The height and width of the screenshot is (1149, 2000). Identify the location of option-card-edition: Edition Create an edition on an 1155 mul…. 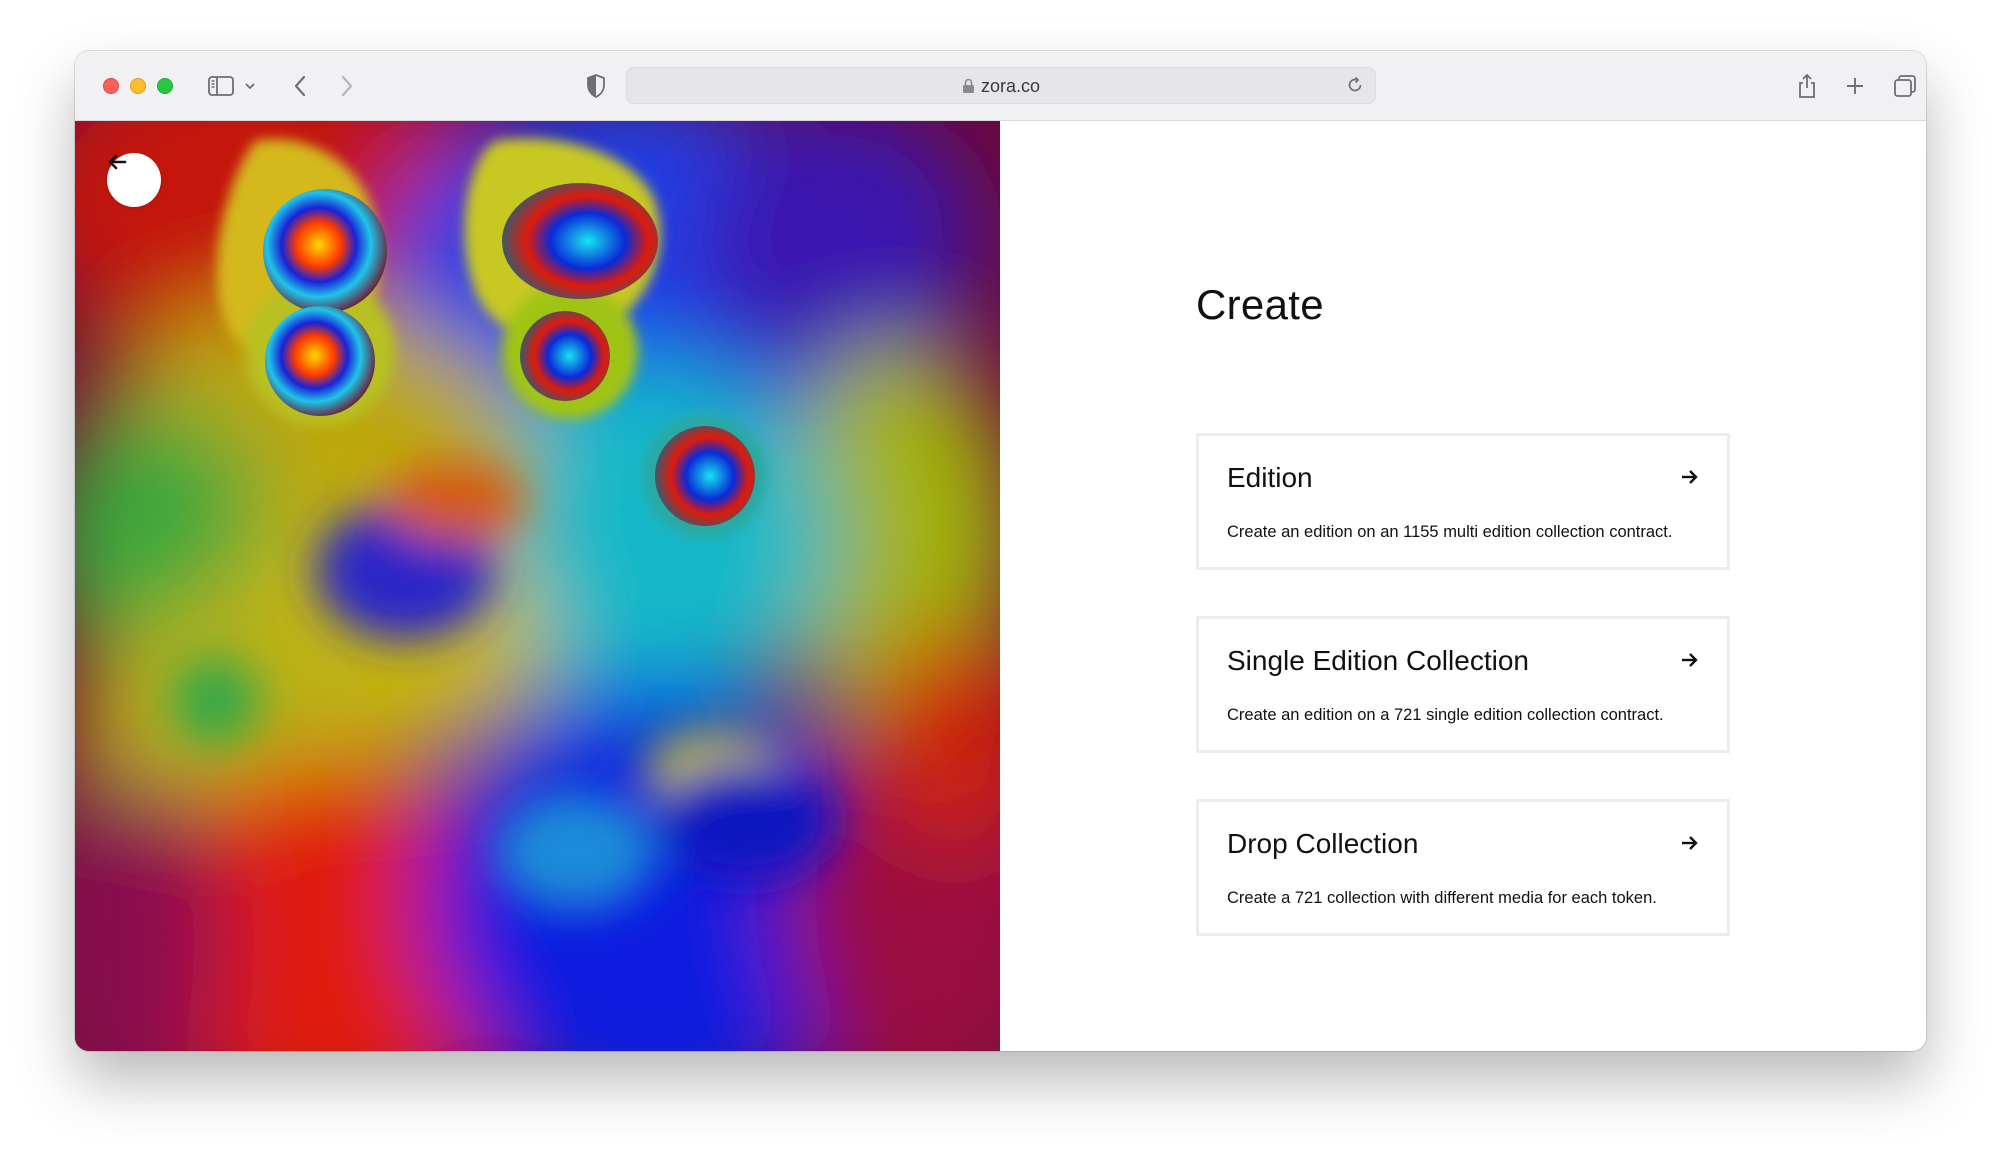
(1463, 501).